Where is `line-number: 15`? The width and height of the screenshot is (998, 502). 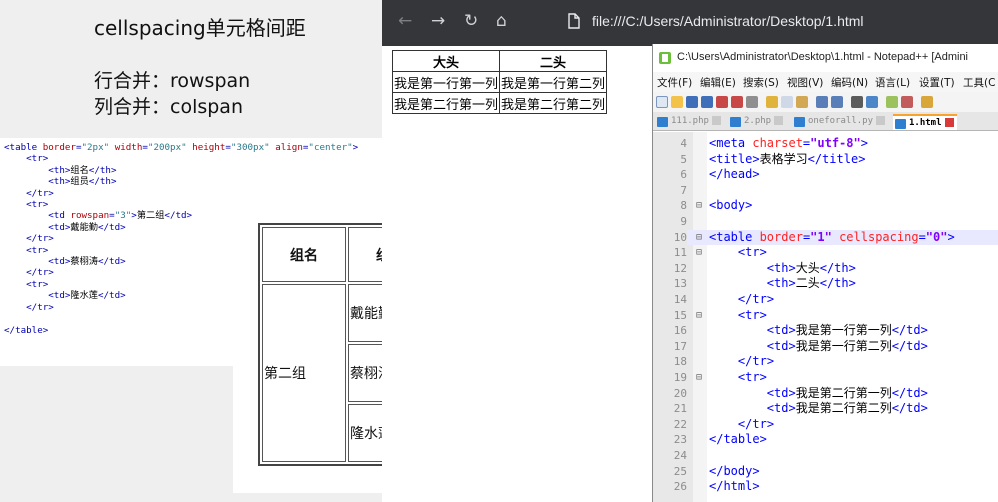 line-number: 15 is located at coordinates (680, 315).